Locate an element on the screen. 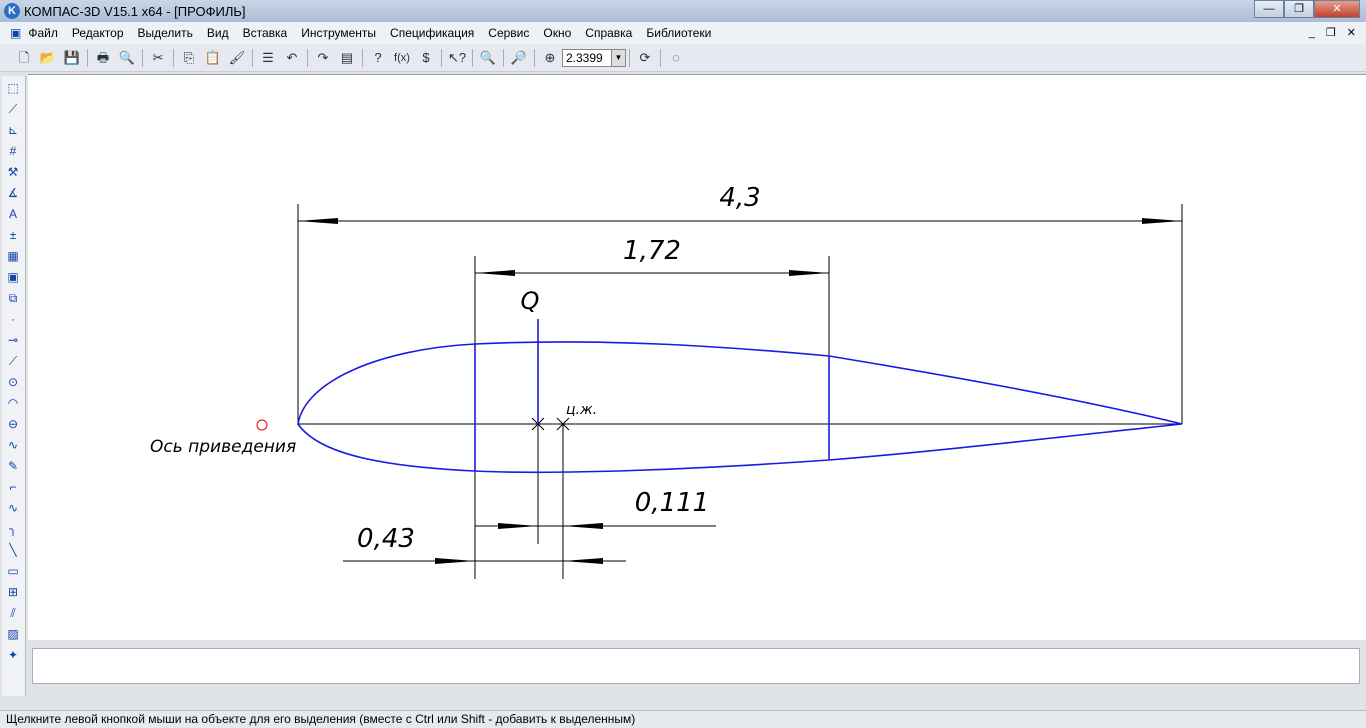 The width and height of the screenshot is (1366, 728). save-icon: 💾 is located at coordinates (72, 58).